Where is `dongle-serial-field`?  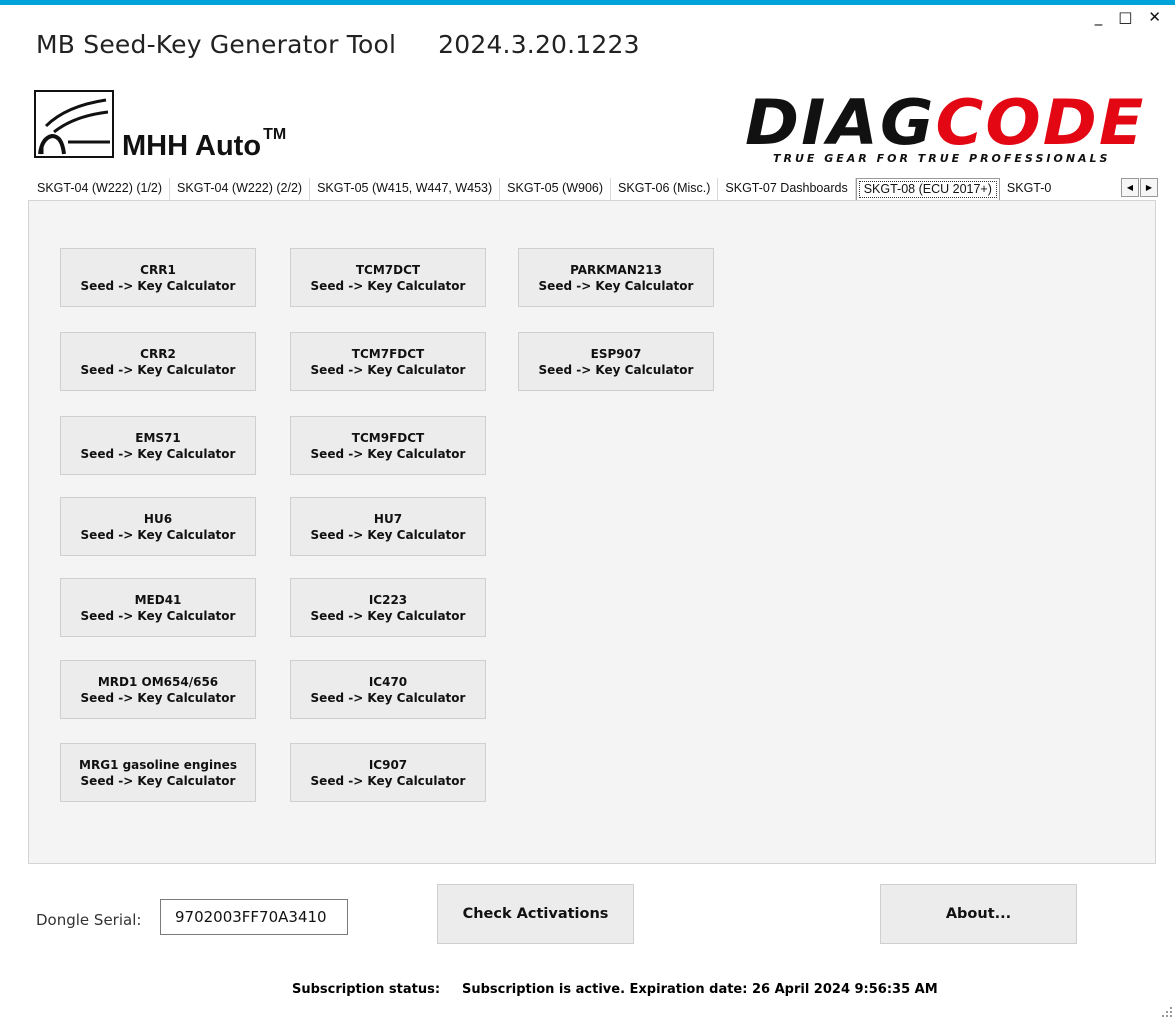
dongle-serial-field is located at coordinates (254, 917).